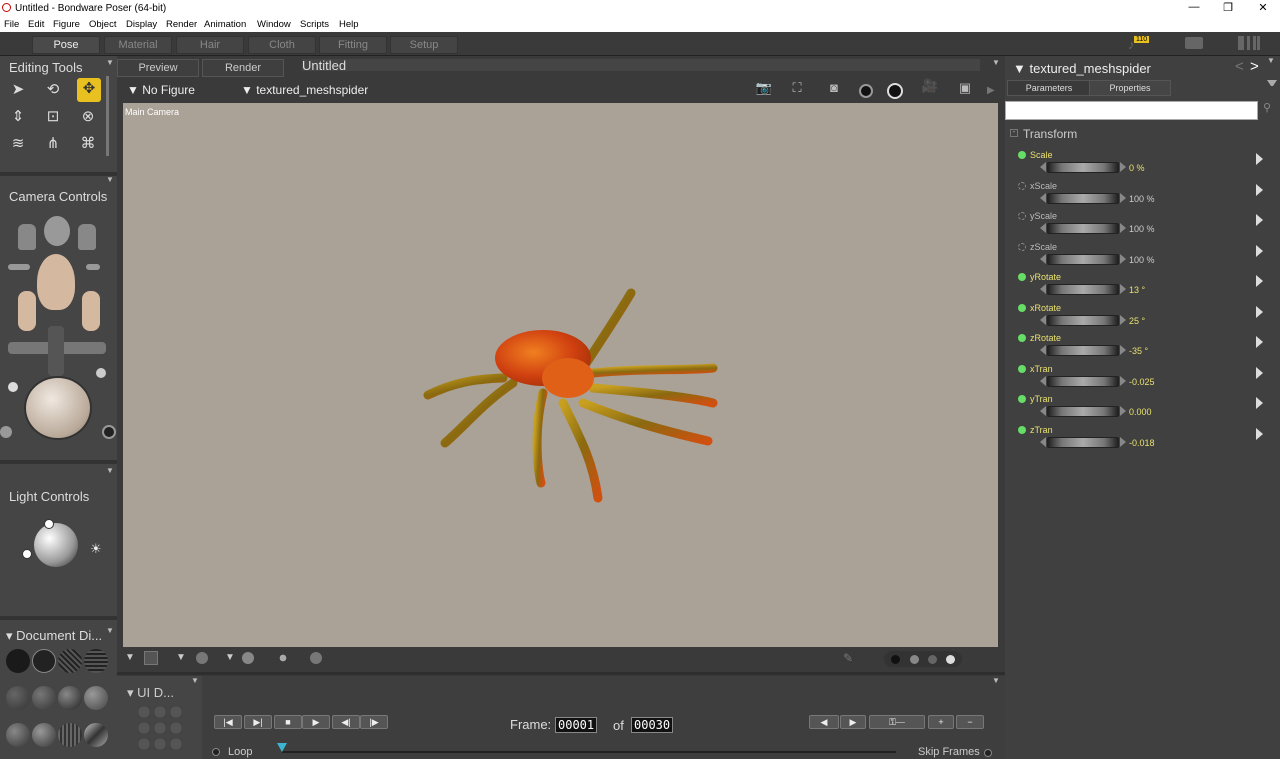 The image size is (1280, 759). Describe the element at coordinates (851, 658) in the screenshot. I see `pencil-icon: ✎` at that location.